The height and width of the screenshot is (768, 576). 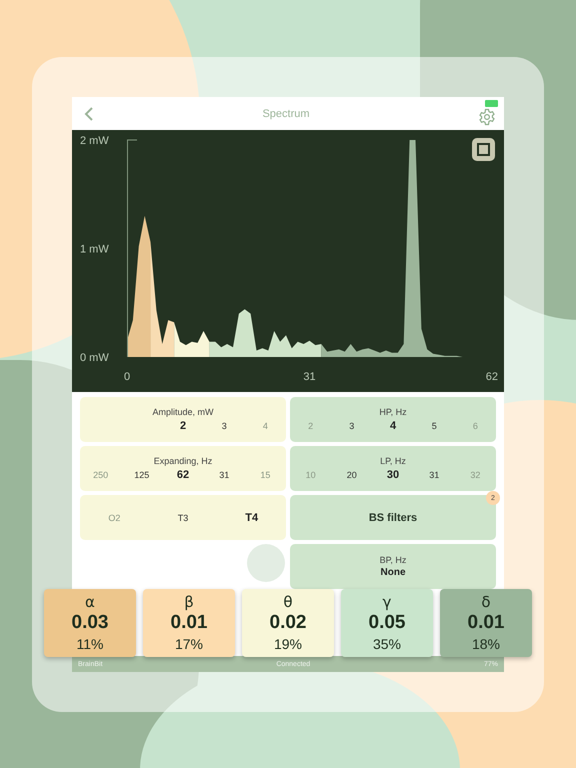 I want to click on stop-button, so click(x=483, y=149).